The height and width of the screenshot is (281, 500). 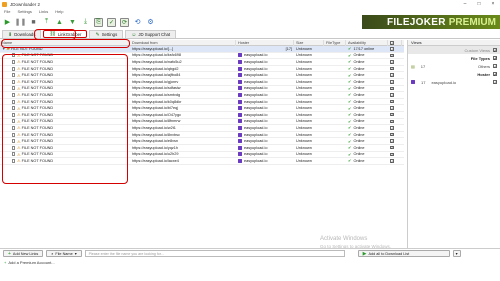 I want to click on menu-bar: File Settings Links Help, so click(x=250, y=11).